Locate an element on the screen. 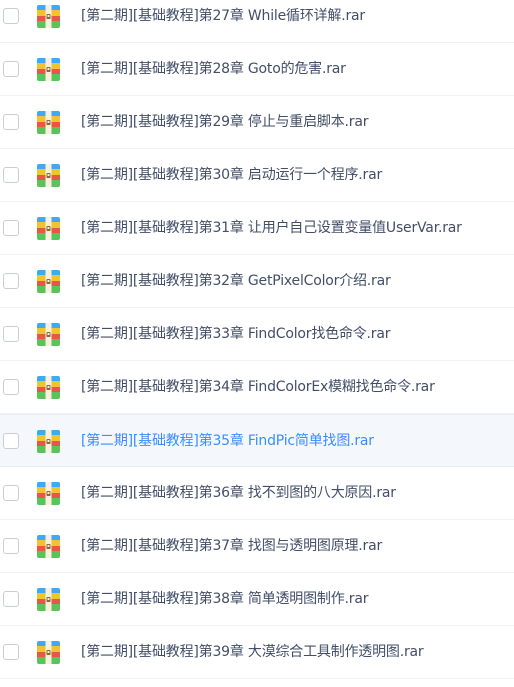 Image resolution: width=514 pixels, height=687 pixels. file-row: [第二期][基础教程]第28章 Goto的危害.rar is located at coordinates (257, 69).